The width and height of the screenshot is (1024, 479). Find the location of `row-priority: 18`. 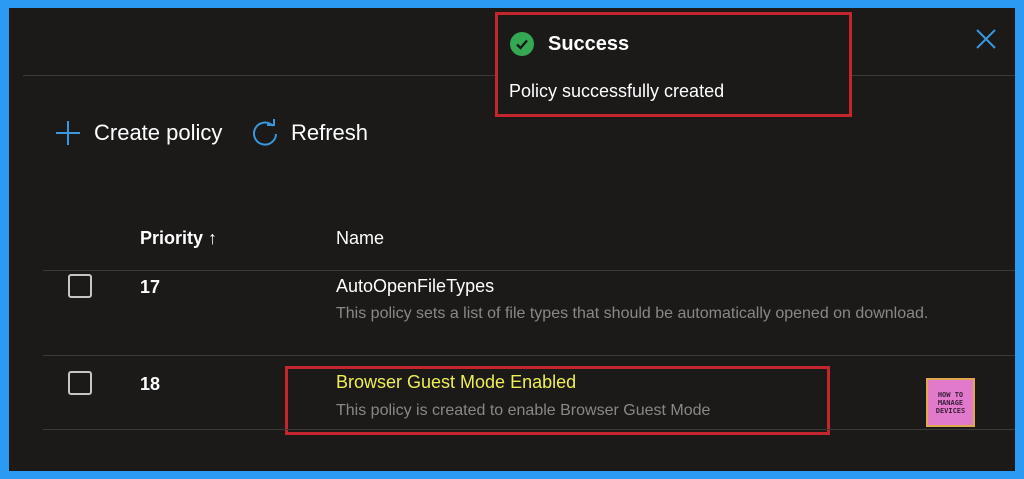

row-priority: 18 is located at coordinates (150, 384).